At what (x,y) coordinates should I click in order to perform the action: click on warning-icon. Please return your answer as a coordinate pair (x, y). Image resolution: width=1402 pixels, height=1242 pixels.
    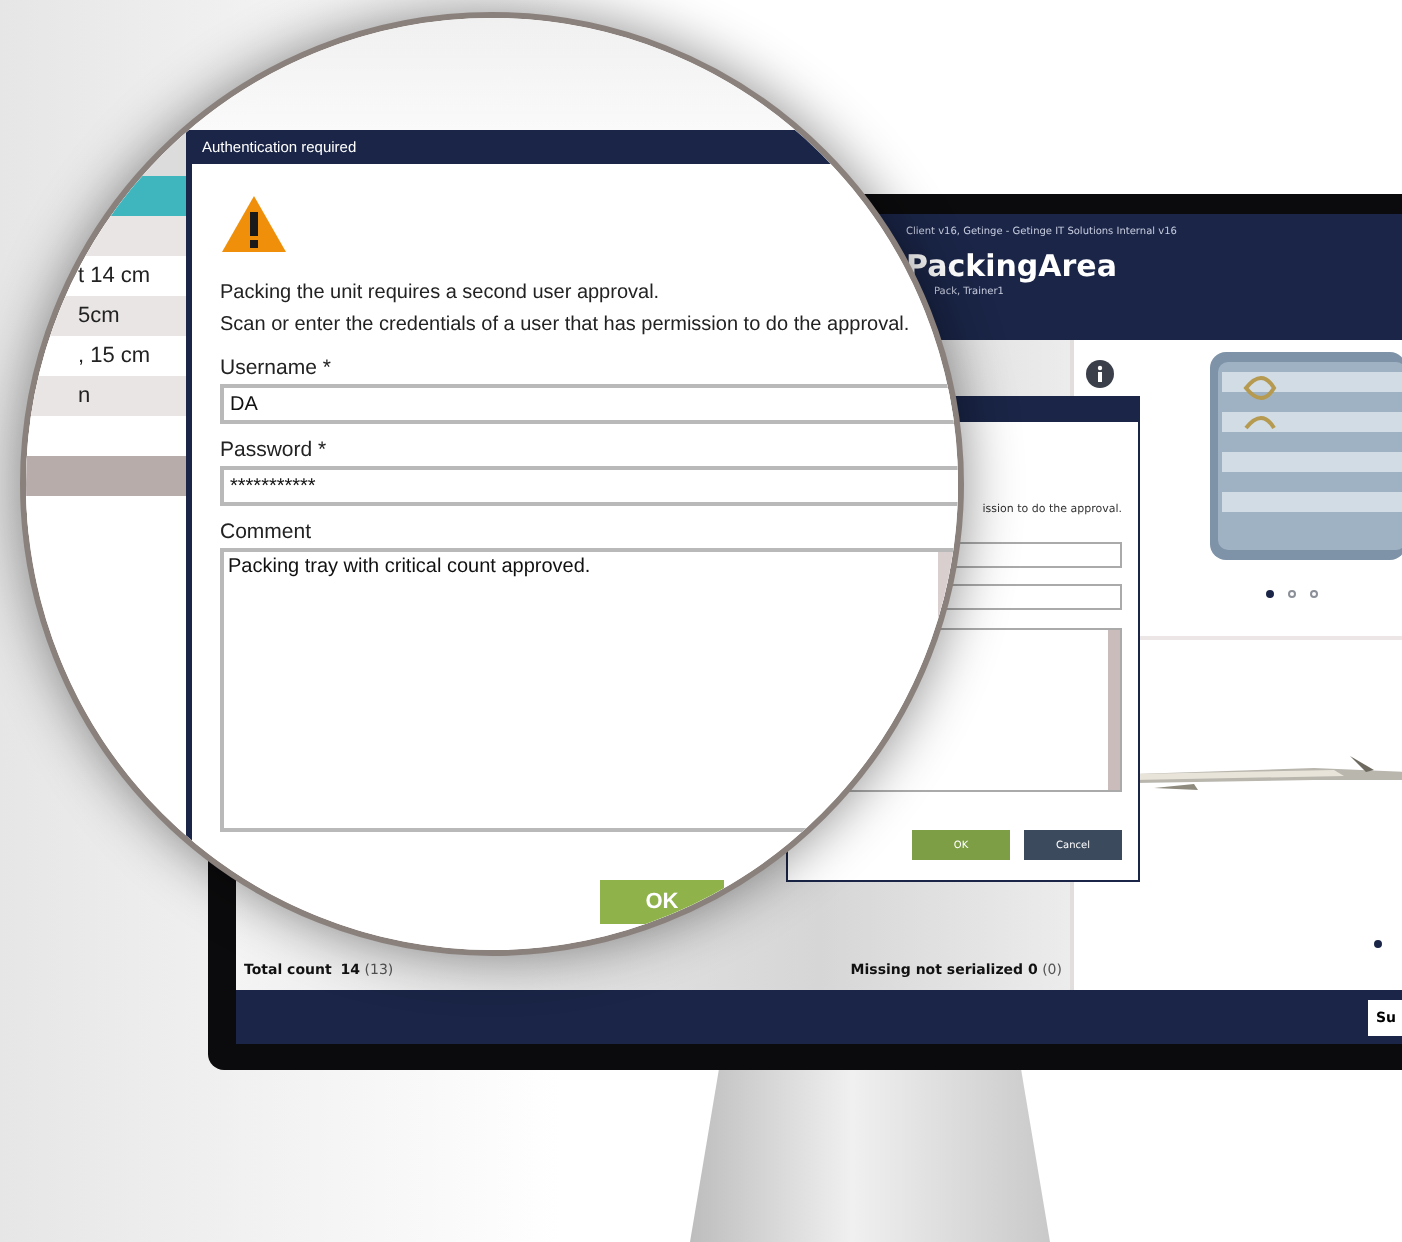
    Looking at the image, I should click on (254, 224).